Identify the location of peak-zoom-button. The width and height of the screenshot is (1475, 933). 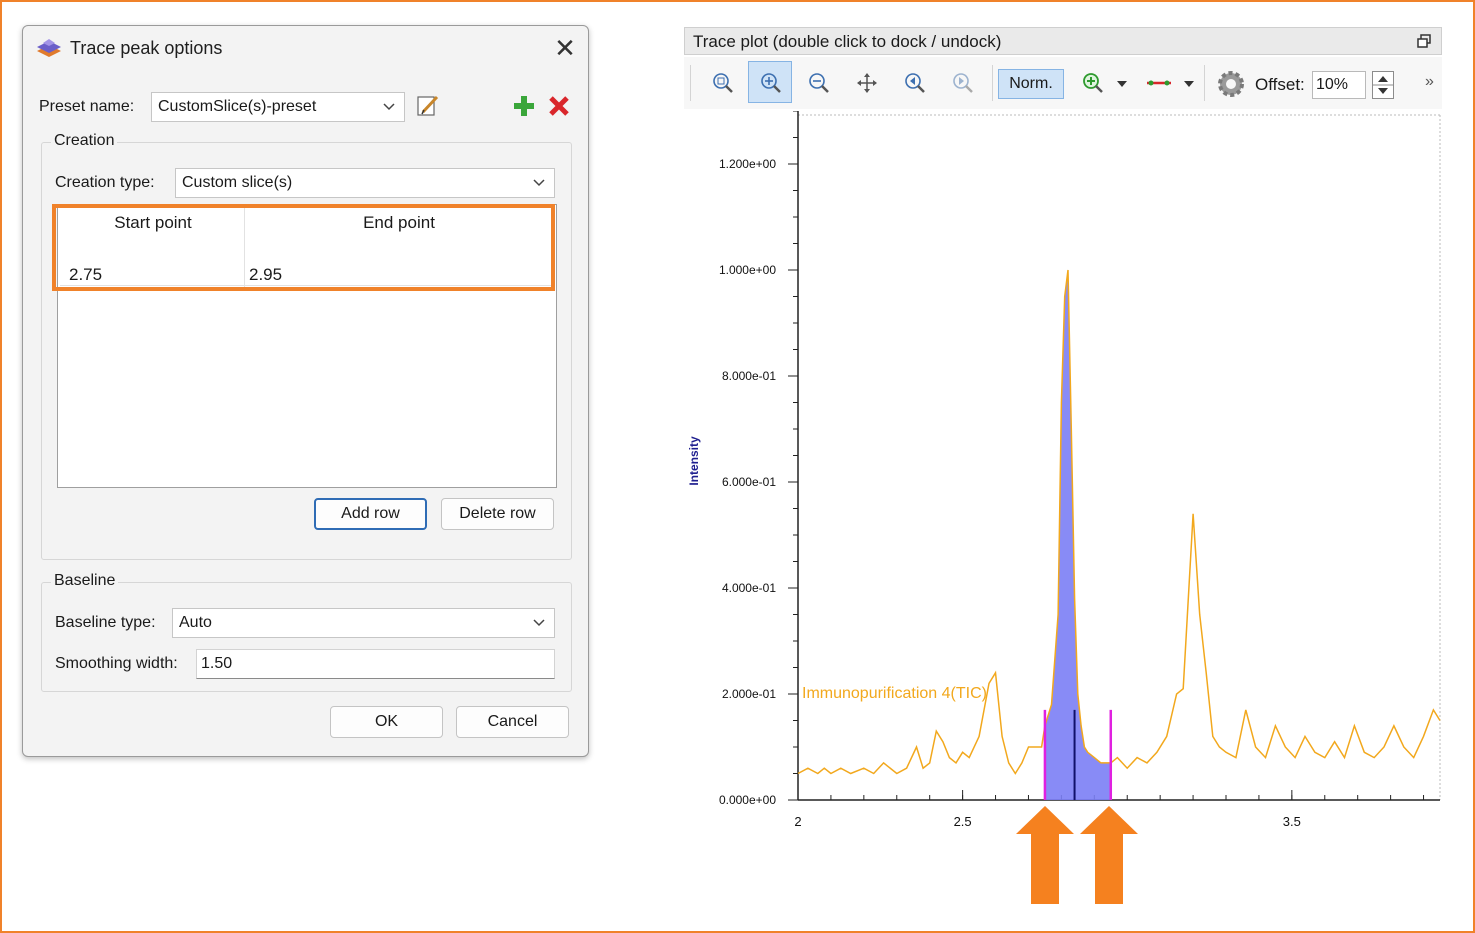
(1092, 82).